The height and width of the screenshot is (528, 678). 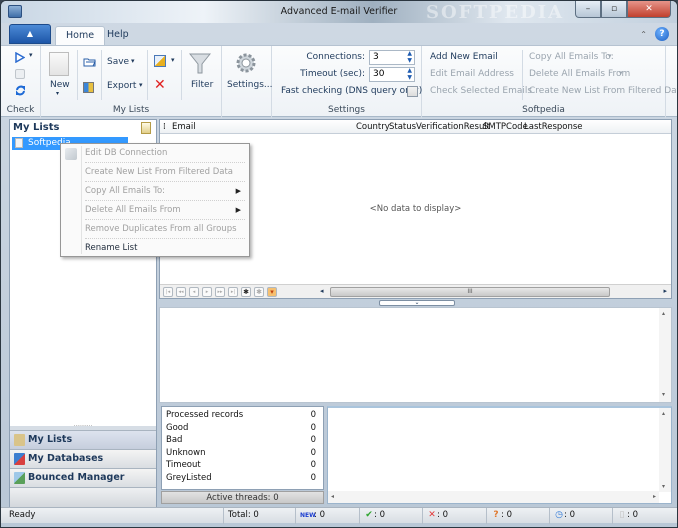 What do you see at coordinates (165, 248) in the screenshot?
I see `menu-item-rename-list: Rename List` at bounding box center [165, 248].